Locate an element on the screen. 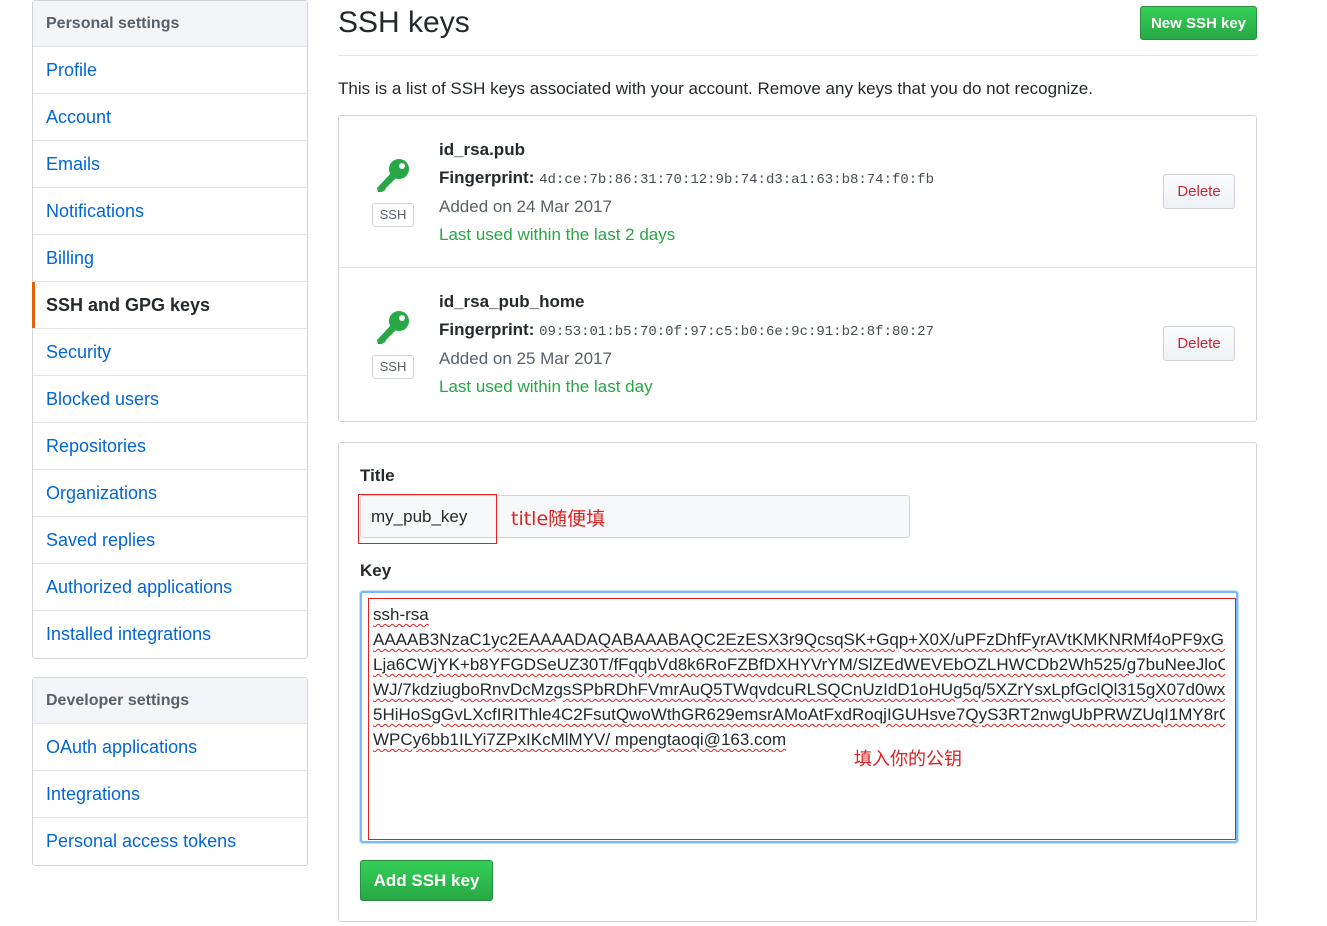 This screenshot has width=1327, height=926. title-label: Title is located at coordinates (377, 475).